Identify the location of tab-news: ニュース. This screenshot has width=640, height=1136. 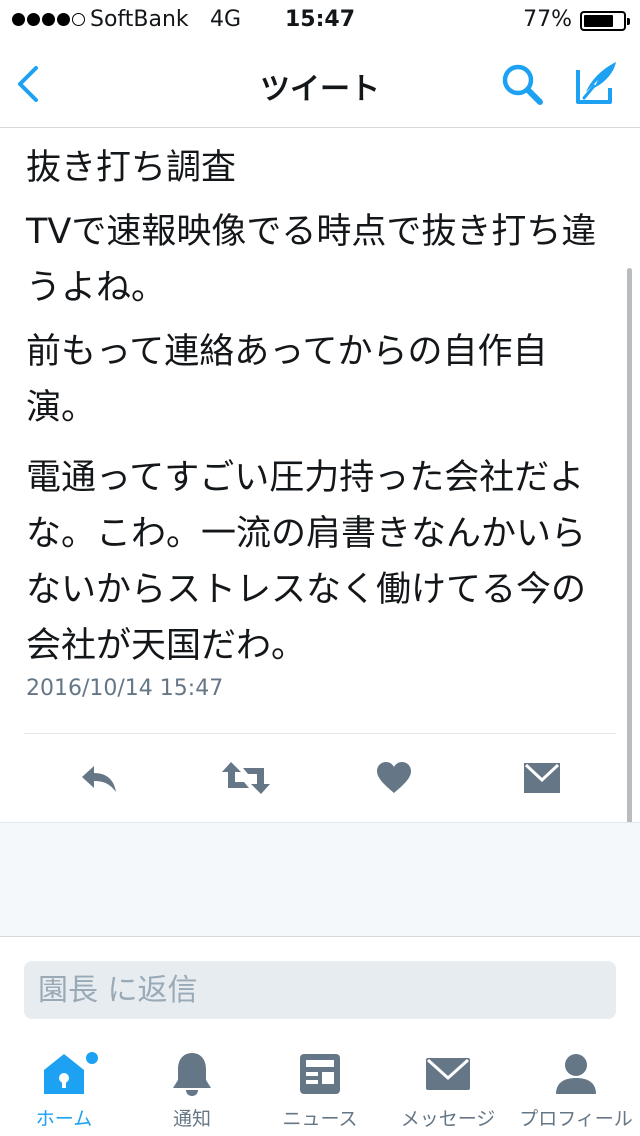
(320, 1086).